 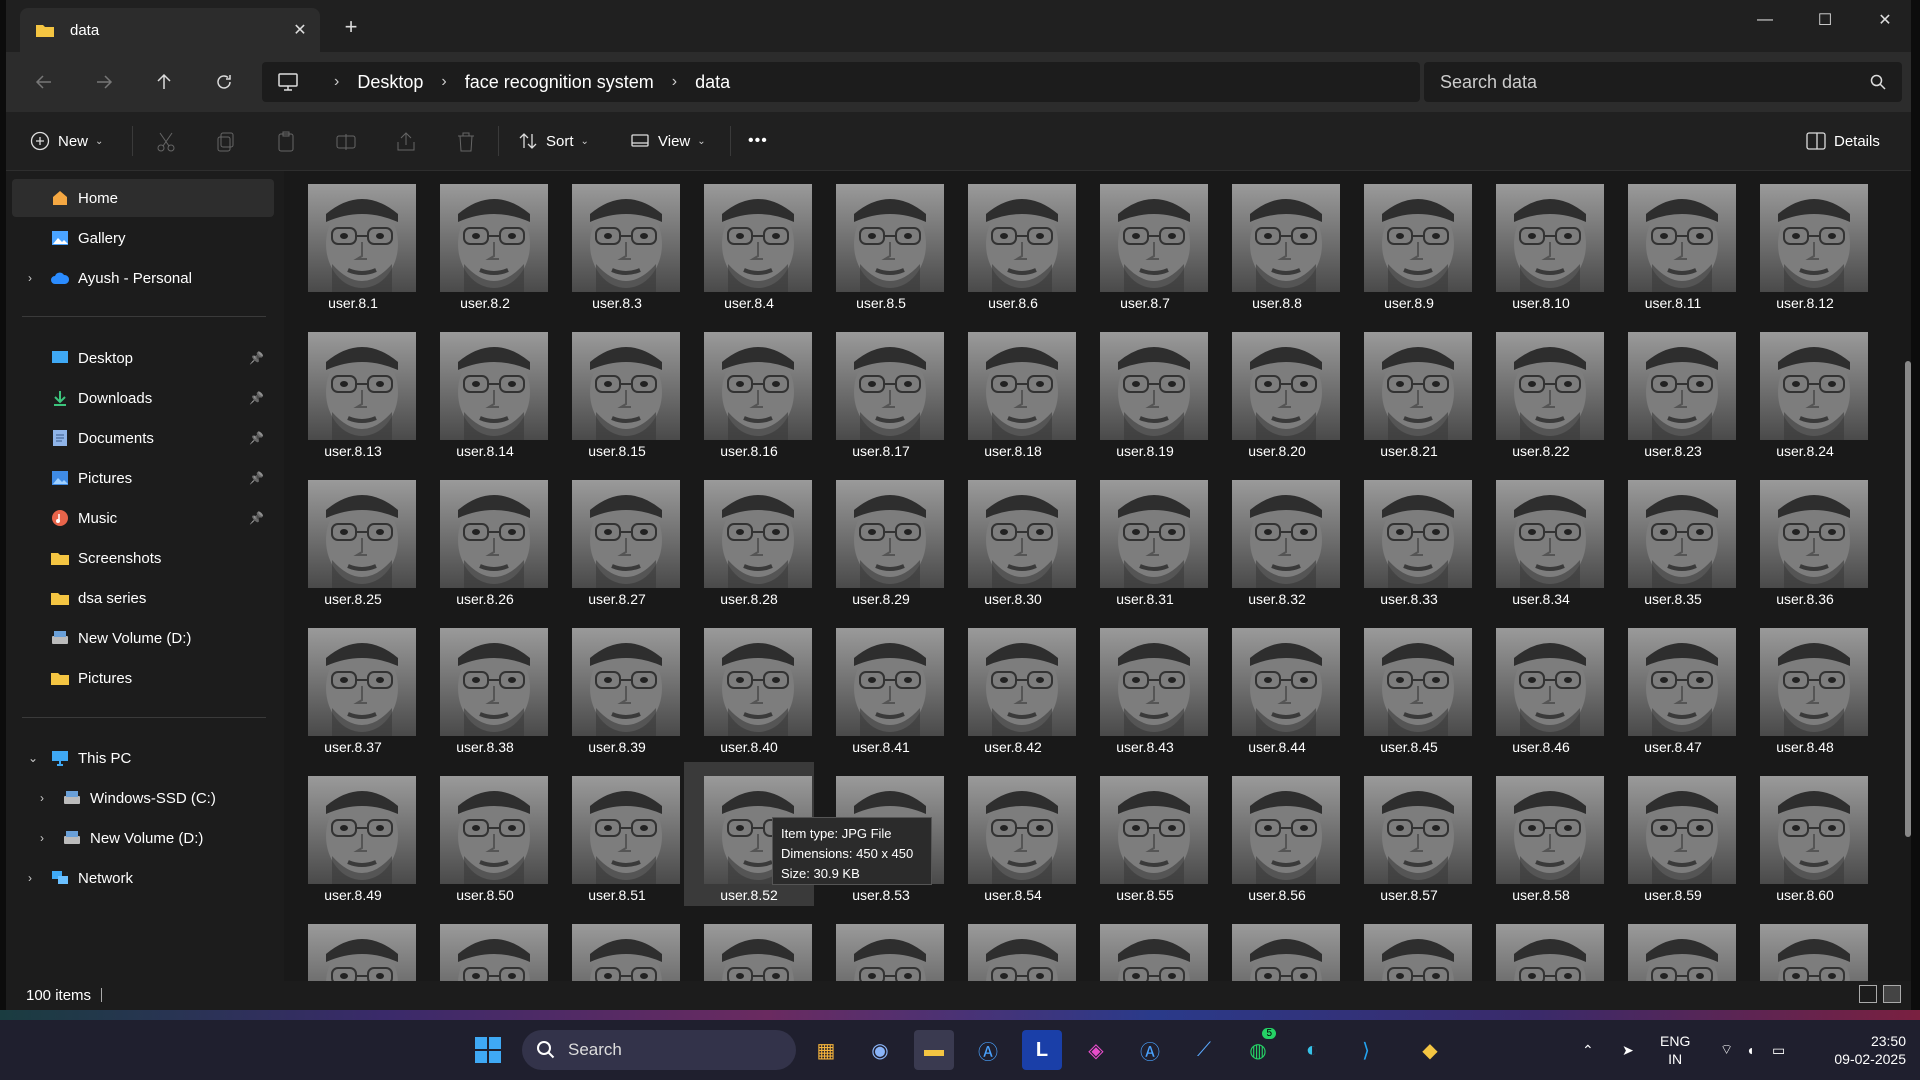 What do you see at coordinates (353, 538) in the screenshot?
I see `file-item: user.8.25` at bounding box center [353, 538].